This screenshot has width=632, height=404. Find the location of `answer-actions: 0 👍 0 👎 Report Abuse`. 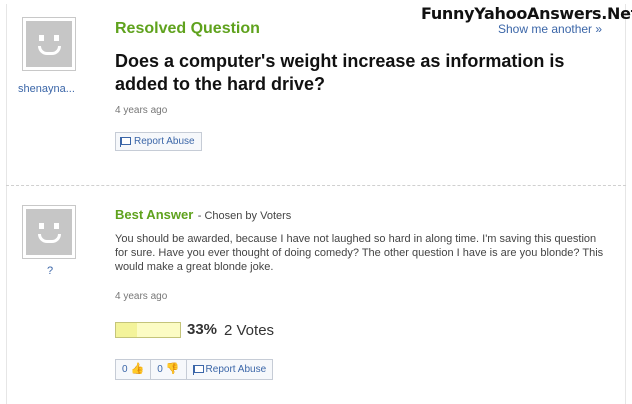

answer-actions: 0 👍 0 👎 Report Abuse is located at coordinates (194, 369).